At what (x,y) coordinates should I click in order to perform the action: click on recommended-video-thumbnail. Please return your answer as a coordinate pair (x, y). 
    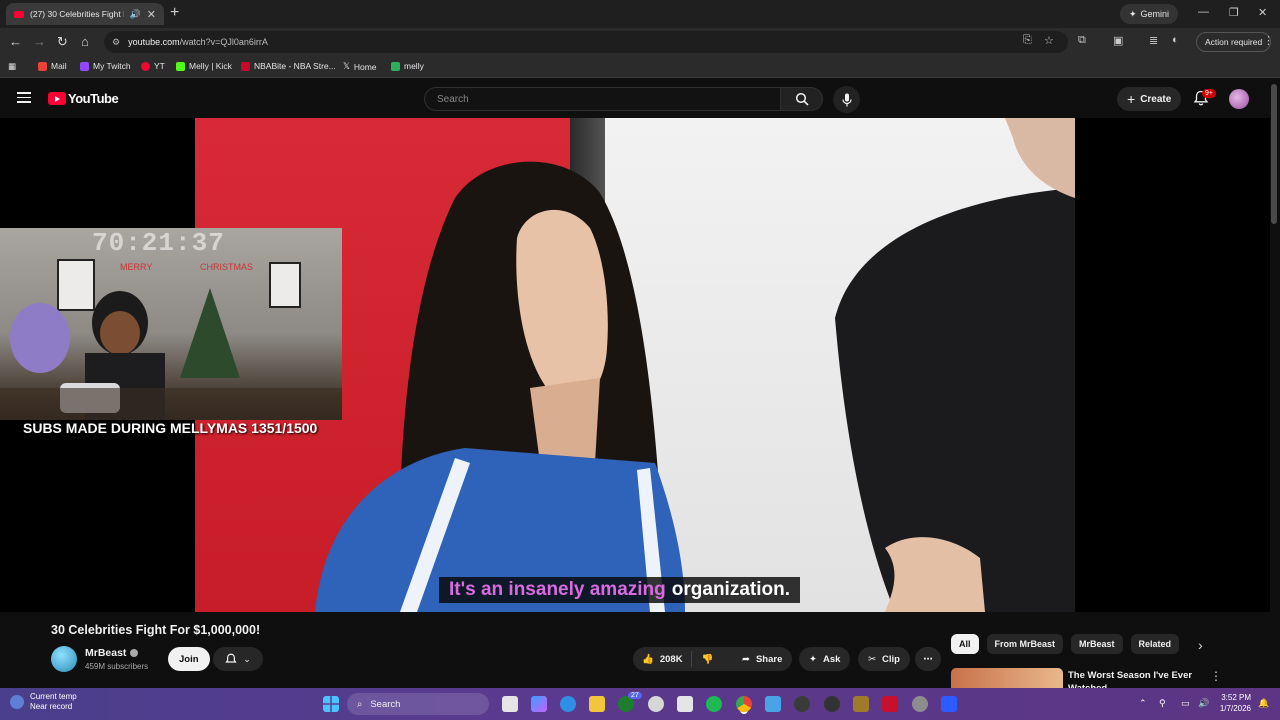
    Looking at the image, I should click on (1007, 679).